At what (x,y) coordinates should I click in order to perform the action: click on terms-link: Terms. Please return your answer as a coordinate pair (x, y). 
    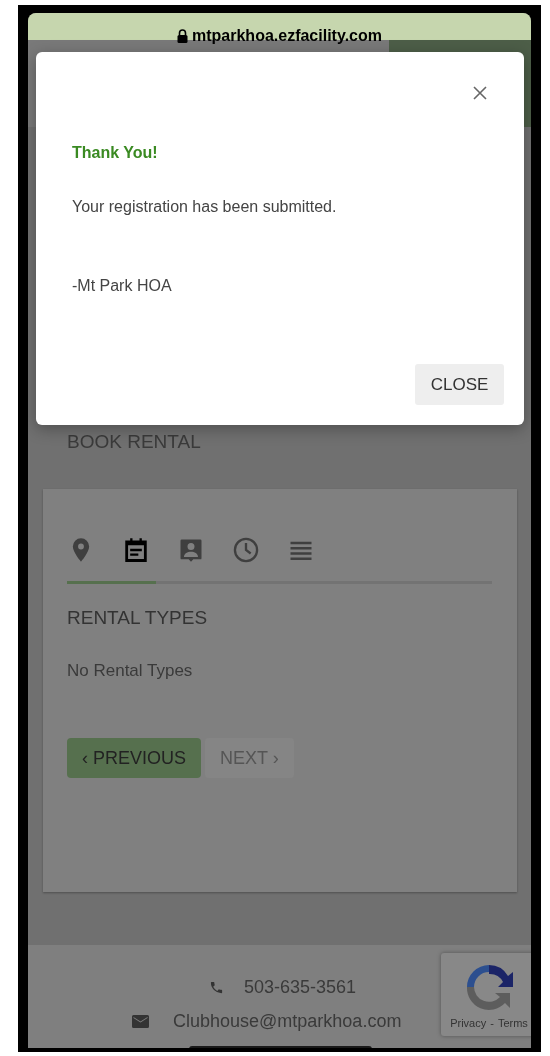
    Looking at the image, I should click on (512, 1023).